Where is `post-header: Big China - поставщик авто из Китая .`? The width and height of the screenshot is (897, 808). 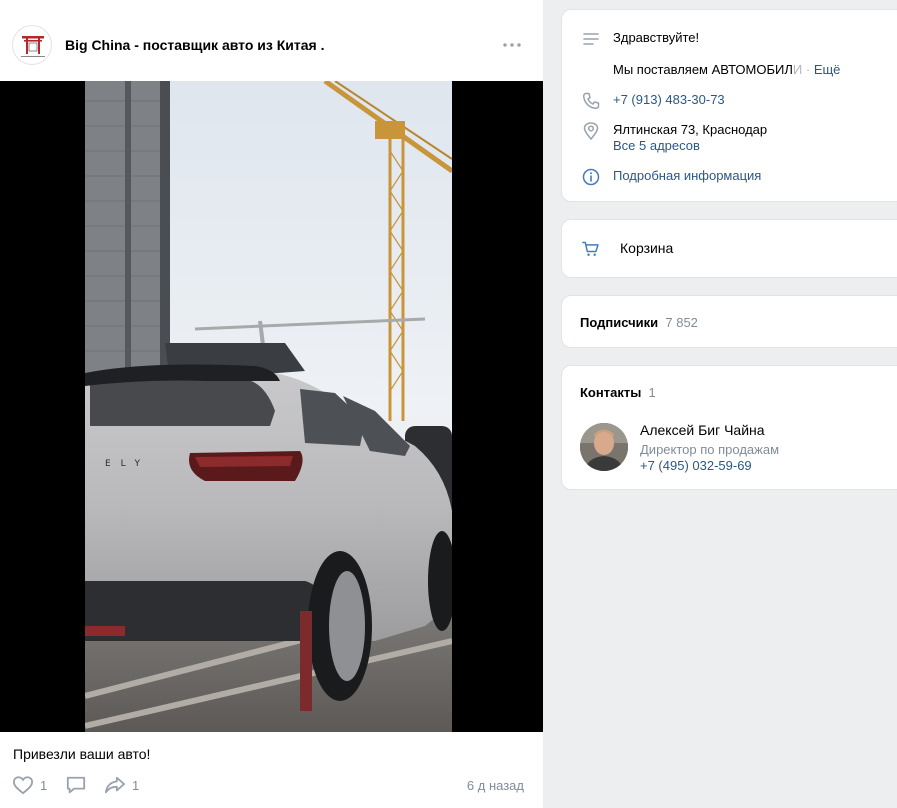
post-header: Big China - поставщик авто из Китая . is located at coordinates (271, 40).